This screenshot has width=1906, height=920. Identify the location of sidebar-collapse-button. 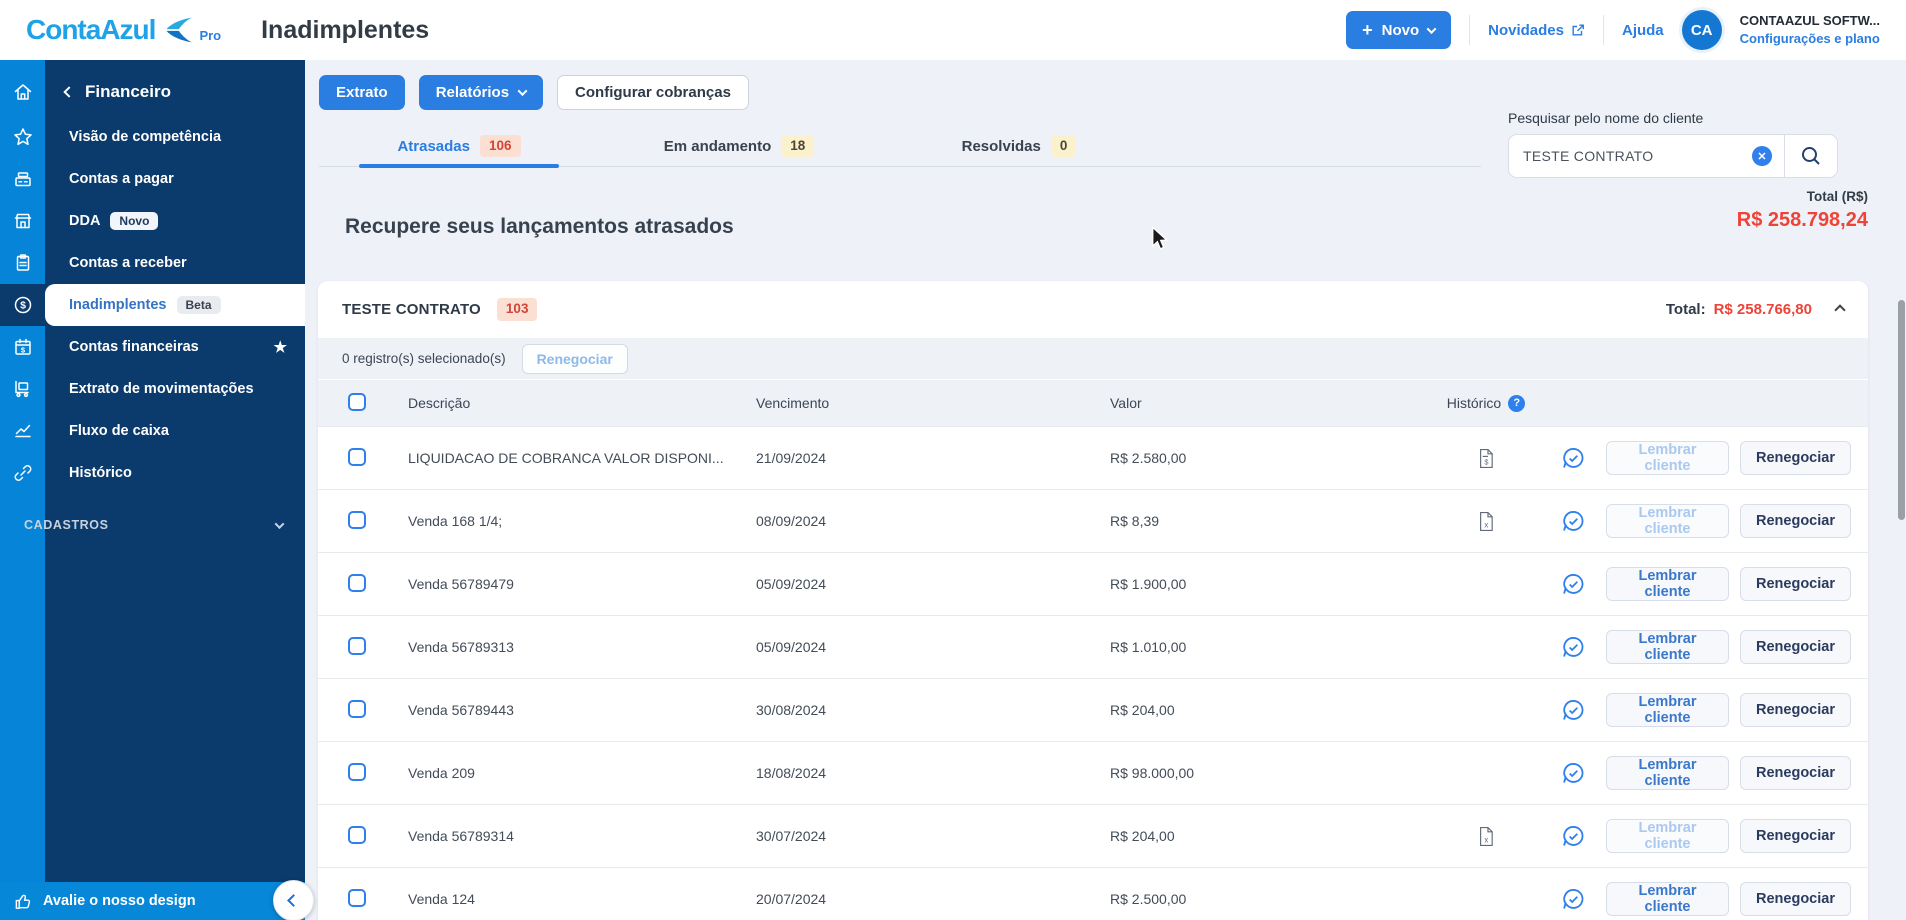
(293, 900).